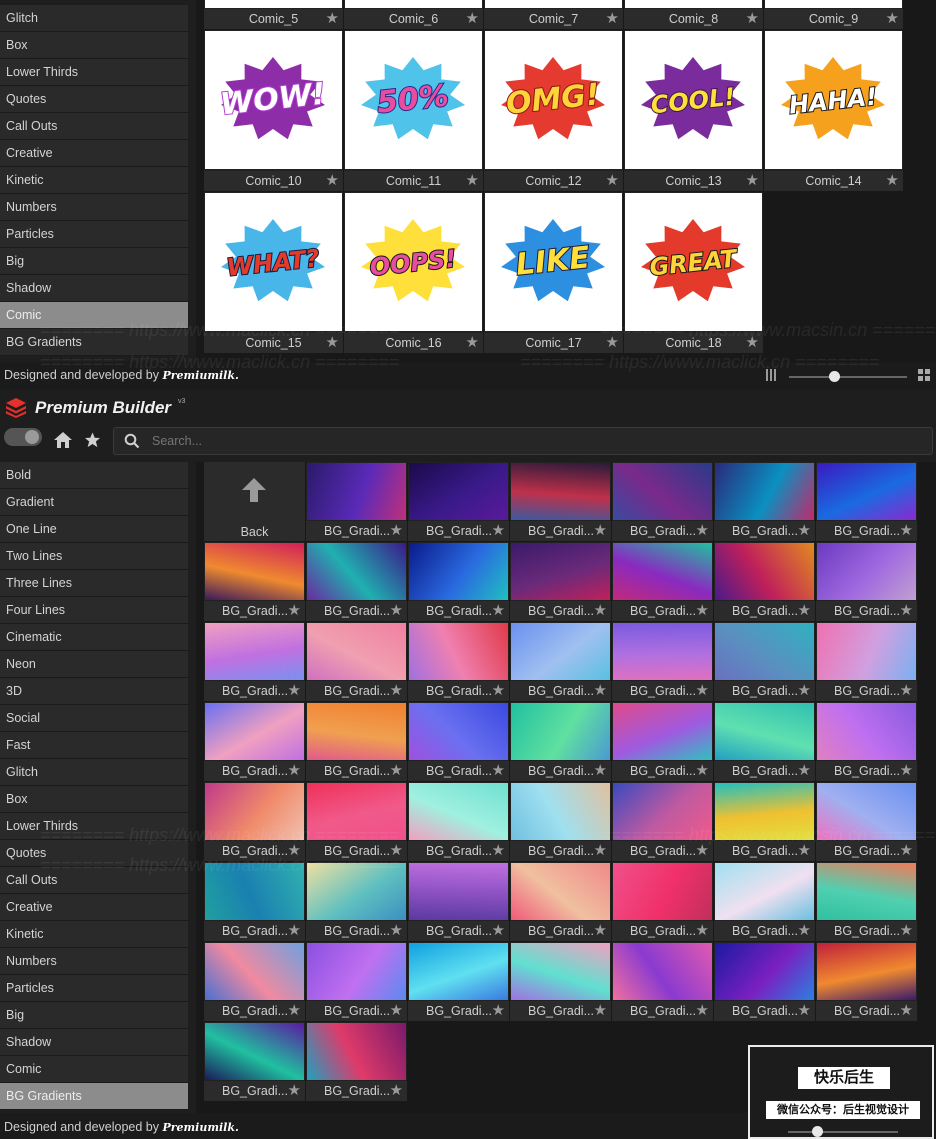 This screenshot has height=1139, width=936. I want to click on sidebar-item-gradient: Gradient, so click(94, 502).